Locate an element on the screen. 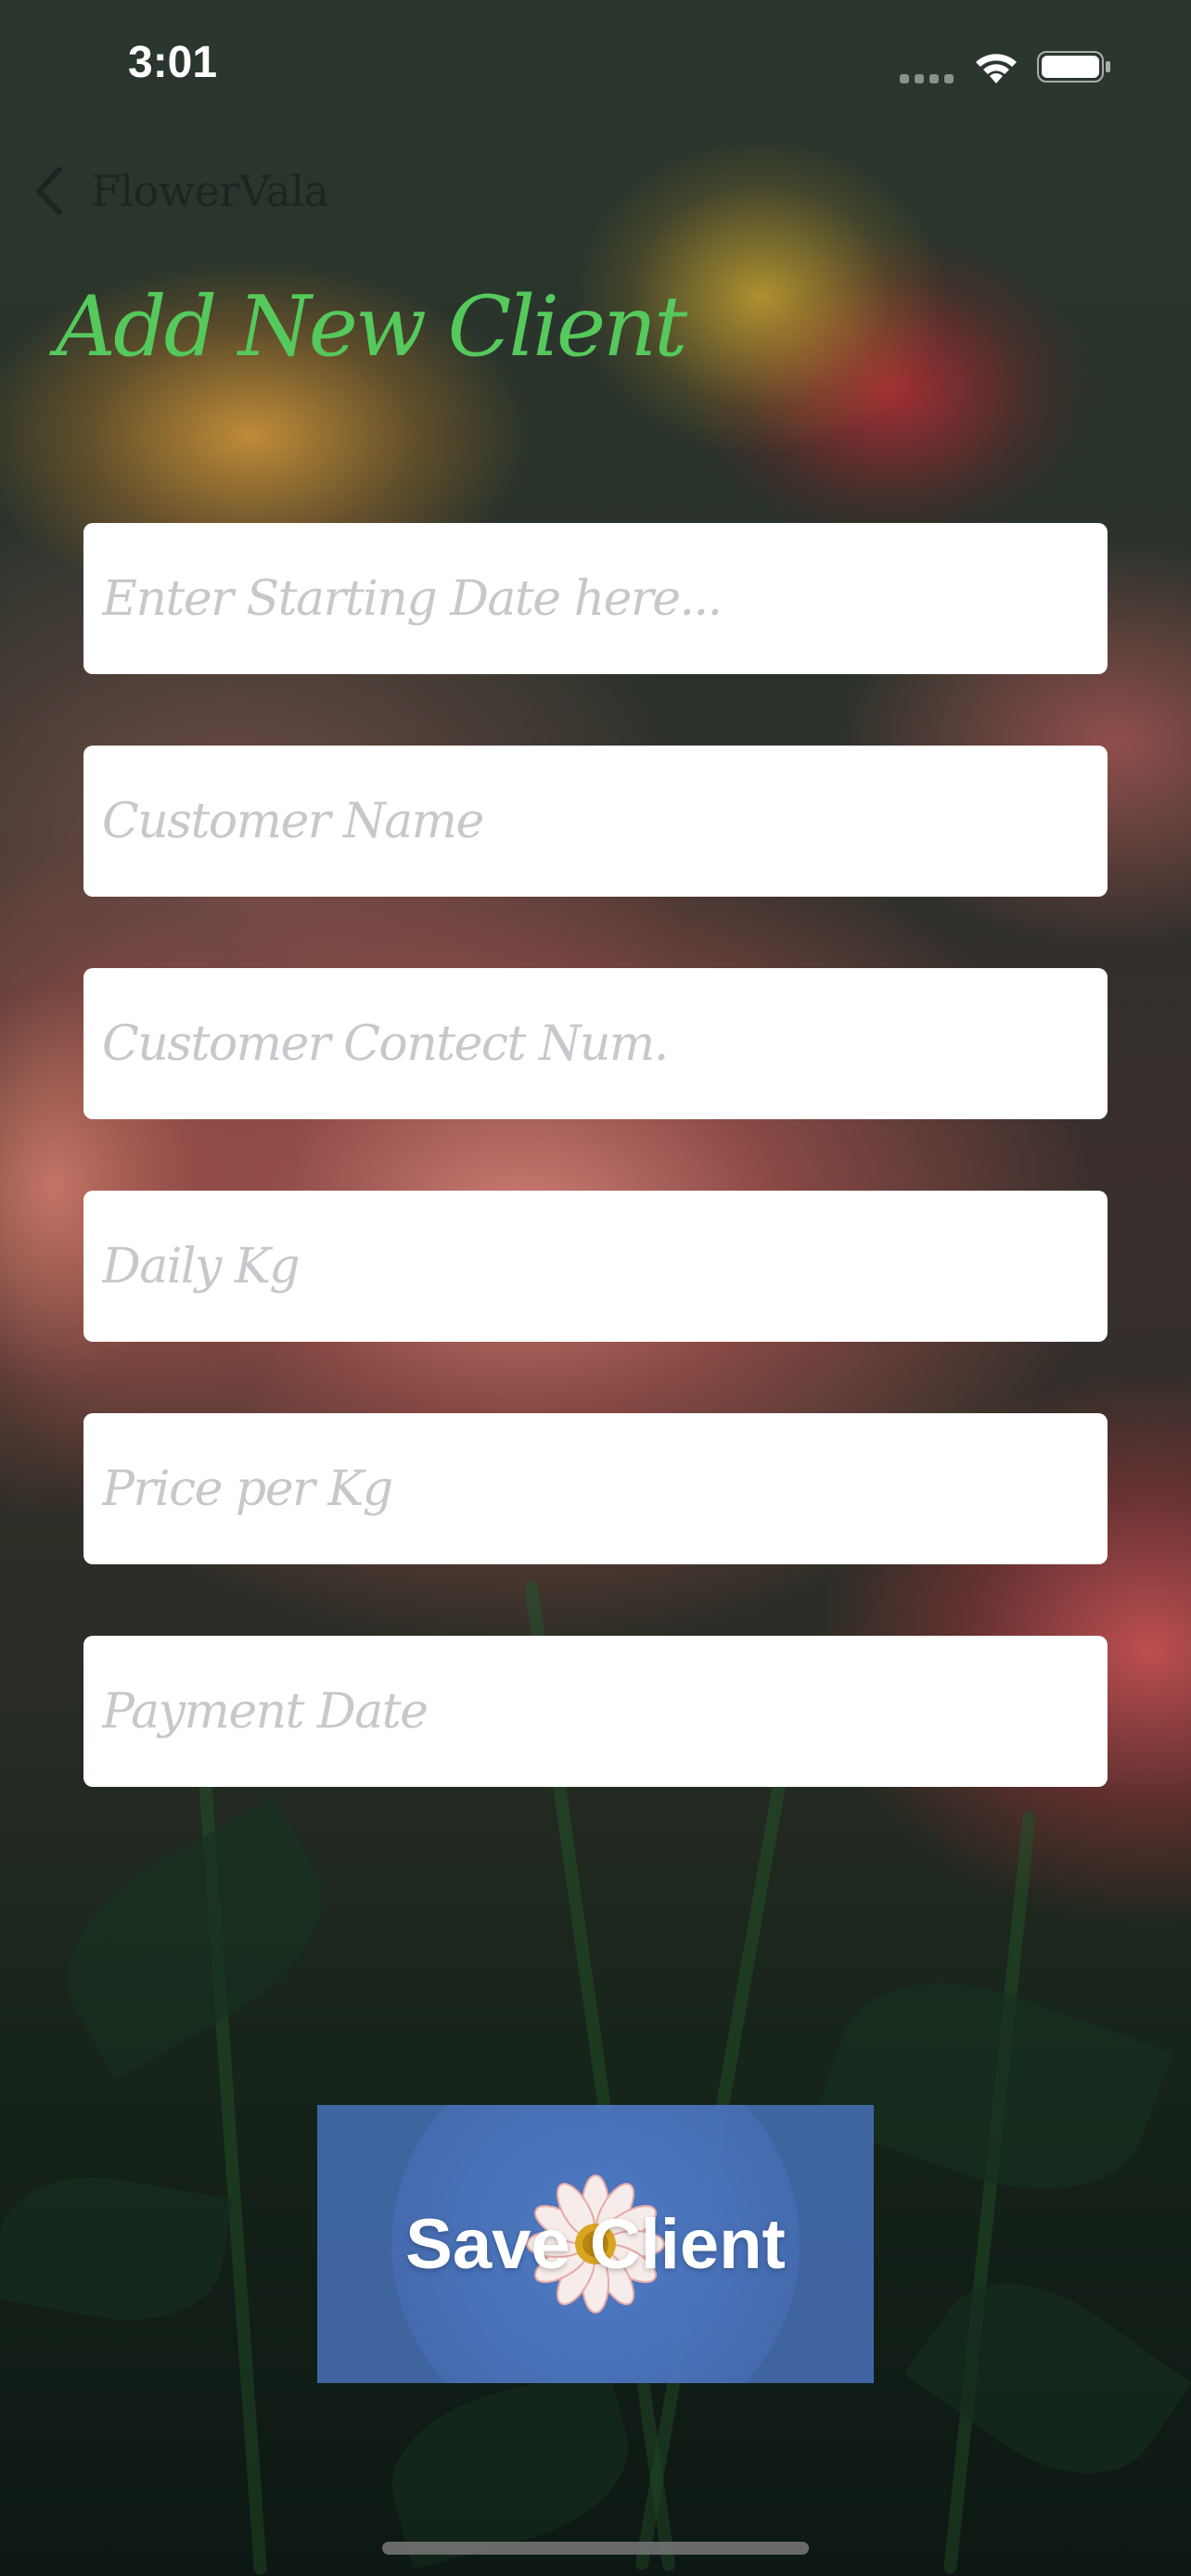 This screenshot has height=2576, width=1191. chevron-left-icon is located at coordinates (49, 191).